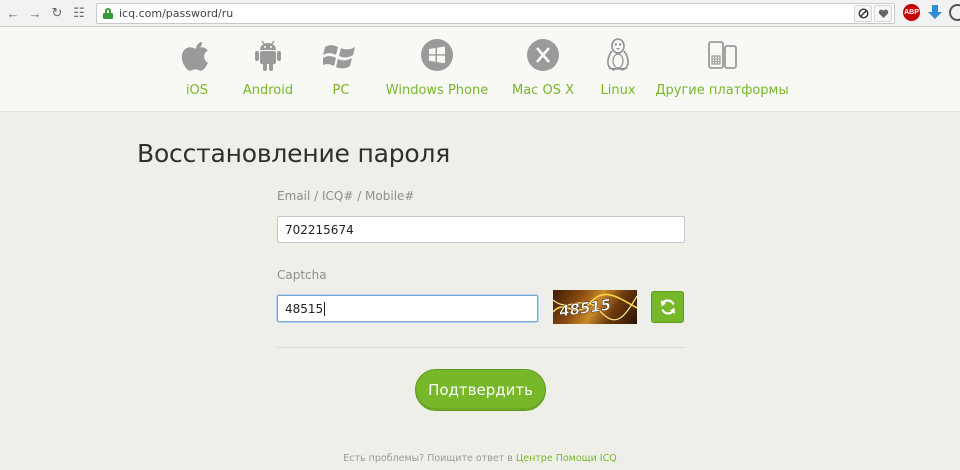  I want to click on windows-flag-icon, so click(341, 55).